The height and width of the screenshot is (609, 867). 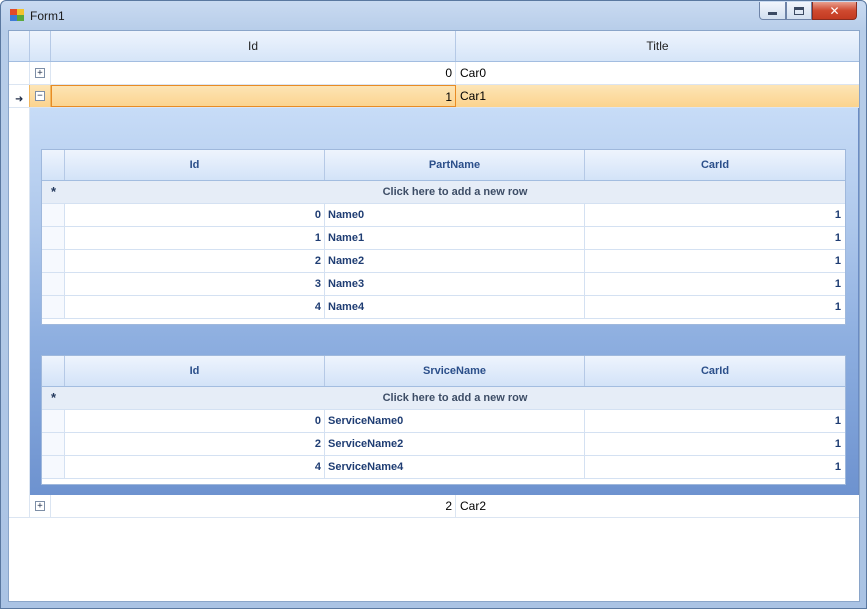 I want to click on cell-title: Car0, so click(x=657, y=73).